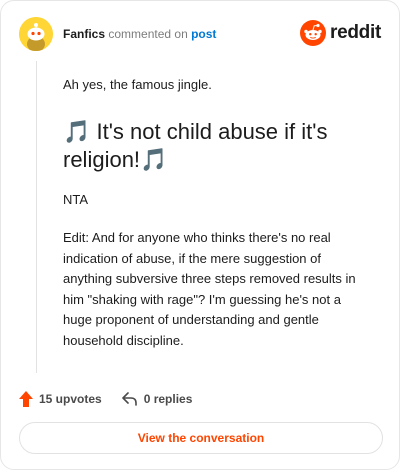  I want to click on avatar-icon, so click(36, 34).